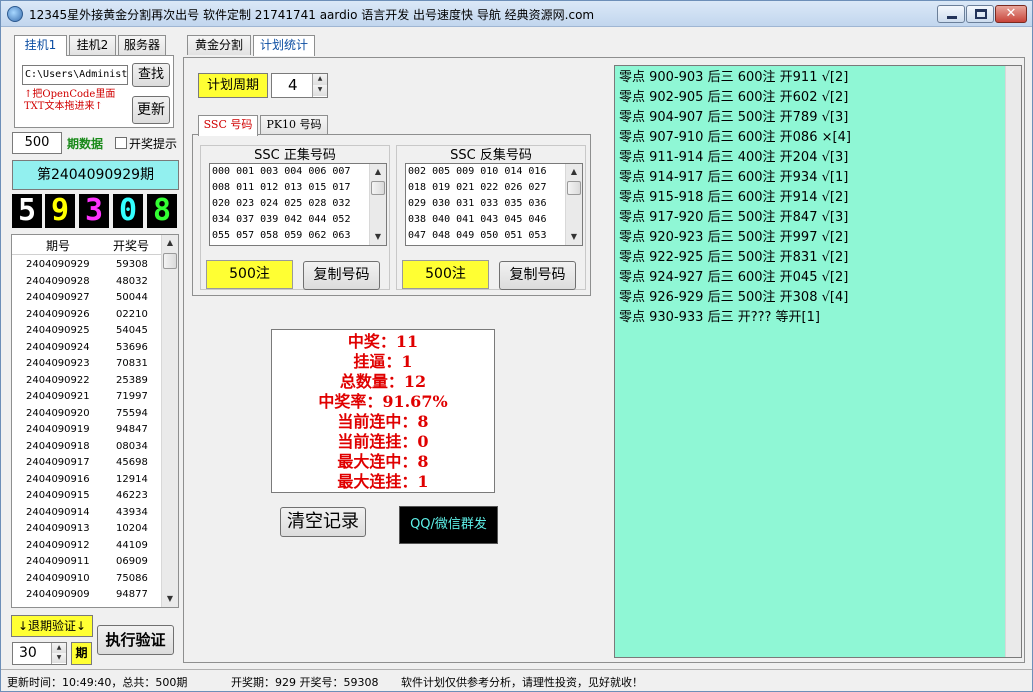  What do you see at coordinates (52, 626) in the screenshot?
I see `verify-label: ↓退期验证↓` at bounding box center [52, 626].